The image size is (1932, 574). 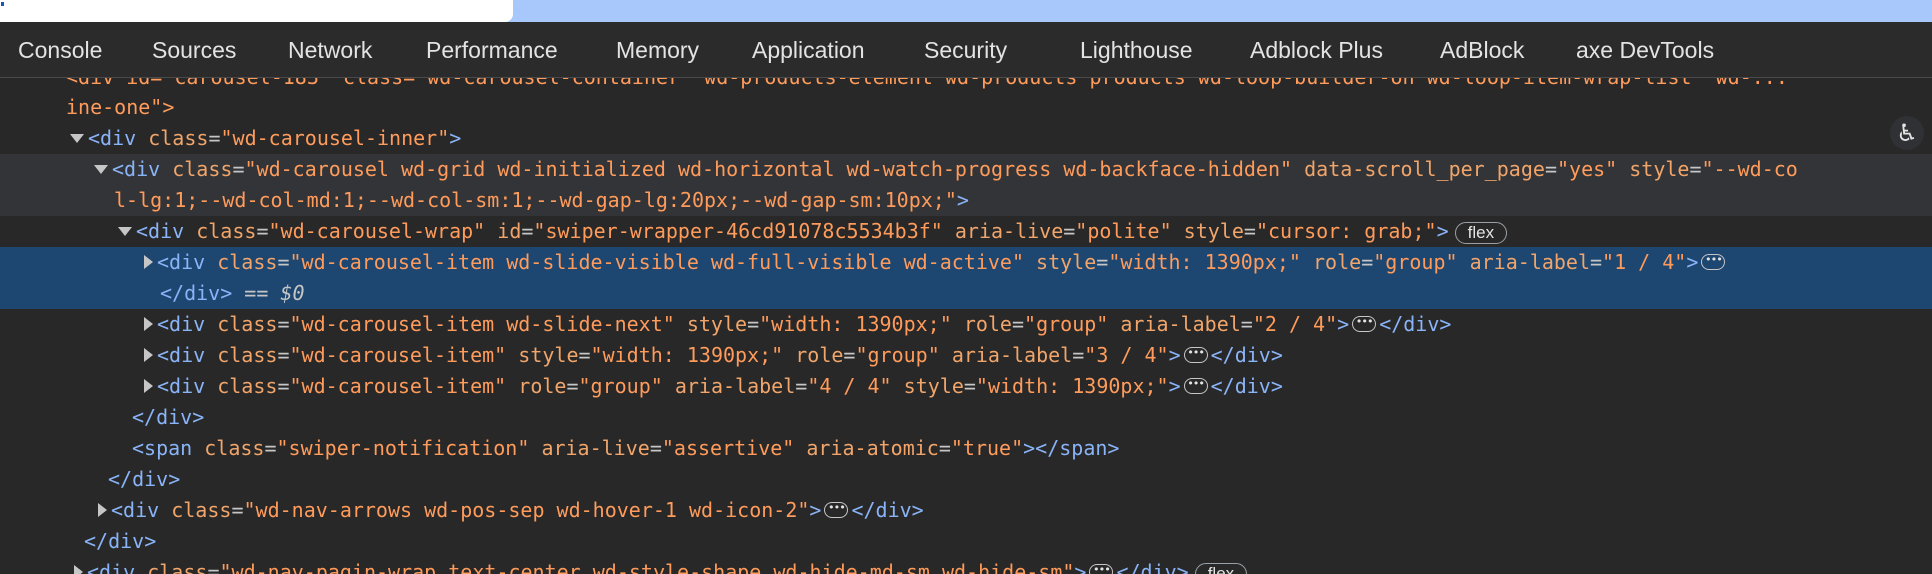 I want to click on tab-security: Security, so click(x=965, y=49).